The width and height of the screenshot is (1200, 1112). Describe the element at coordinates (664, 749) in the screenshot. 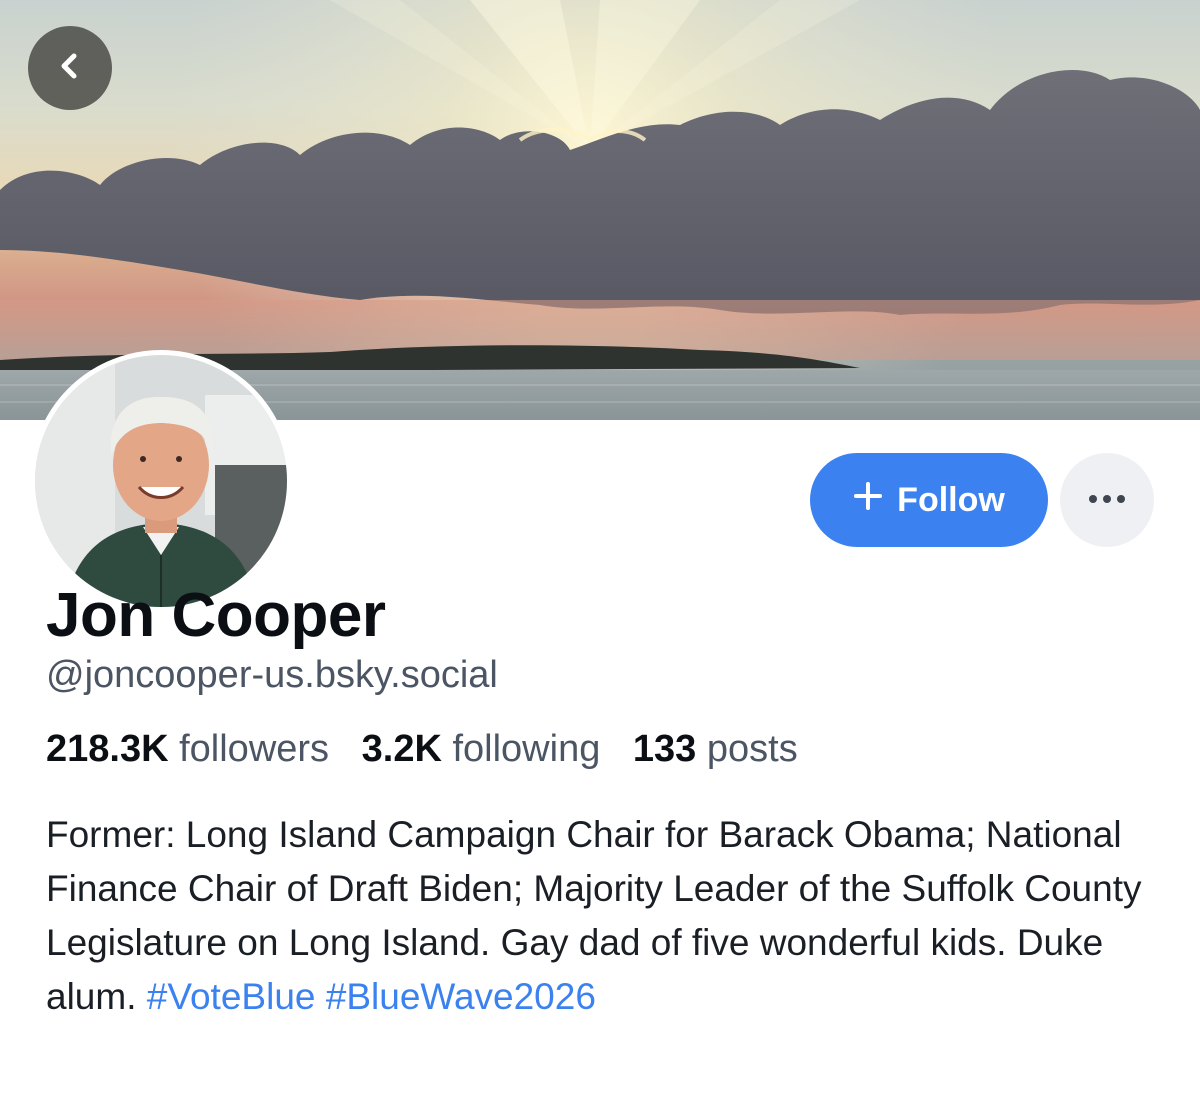

I see `posts-count: 133` at that location.